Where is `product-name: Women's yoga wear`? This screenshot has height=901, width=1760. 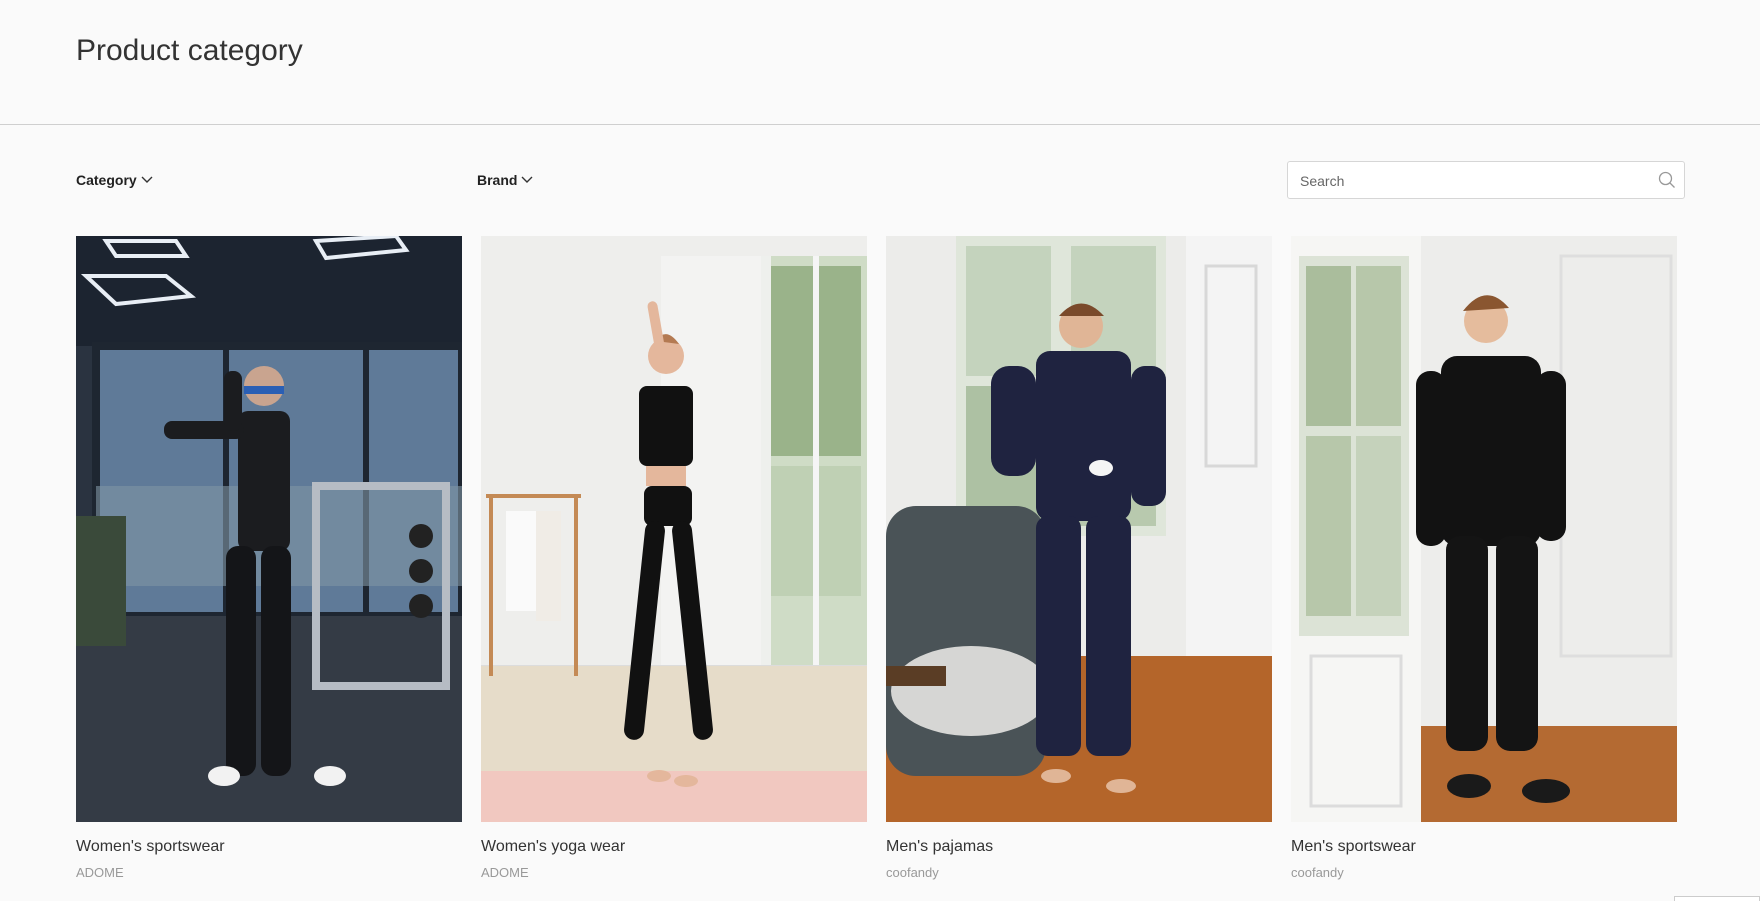 product-name: Women's yoga wear is located at coordinates (674, 847).